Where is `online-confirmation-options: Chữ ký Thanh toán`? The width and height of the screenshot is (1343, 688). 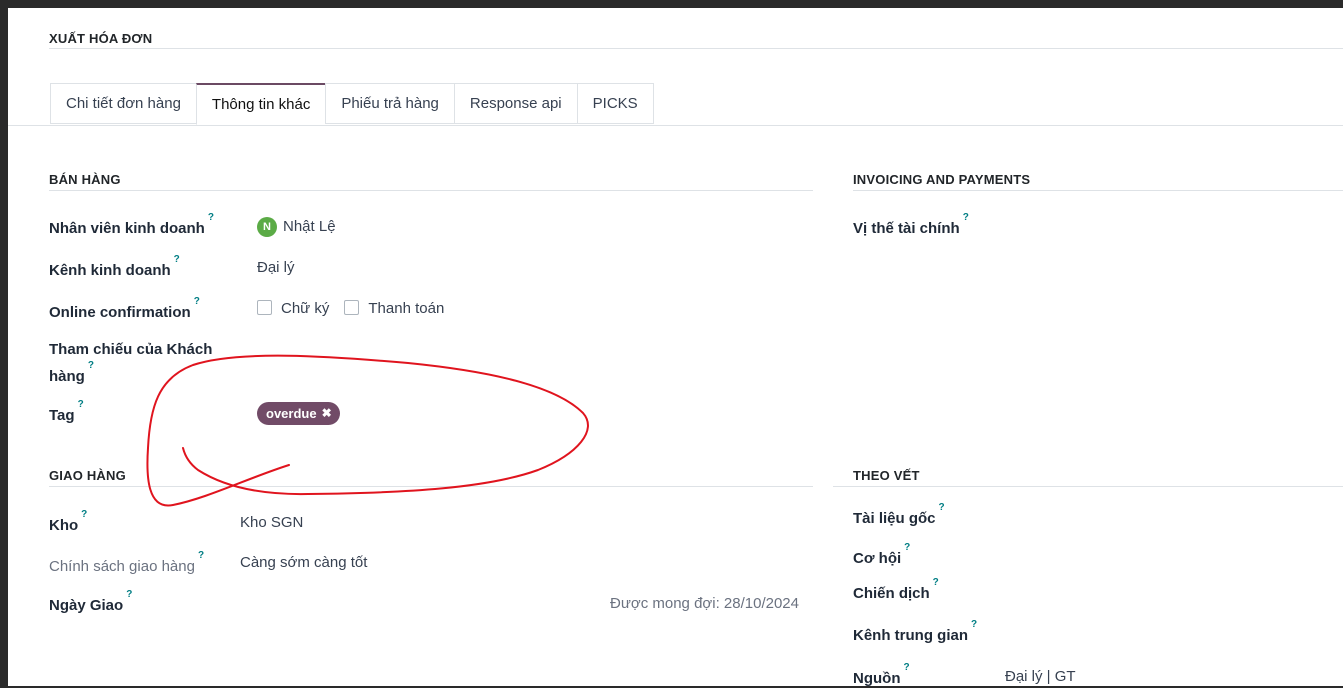
online-confirmation-options: Chữ ký Thanh toán is located at coordinates (350, 308).